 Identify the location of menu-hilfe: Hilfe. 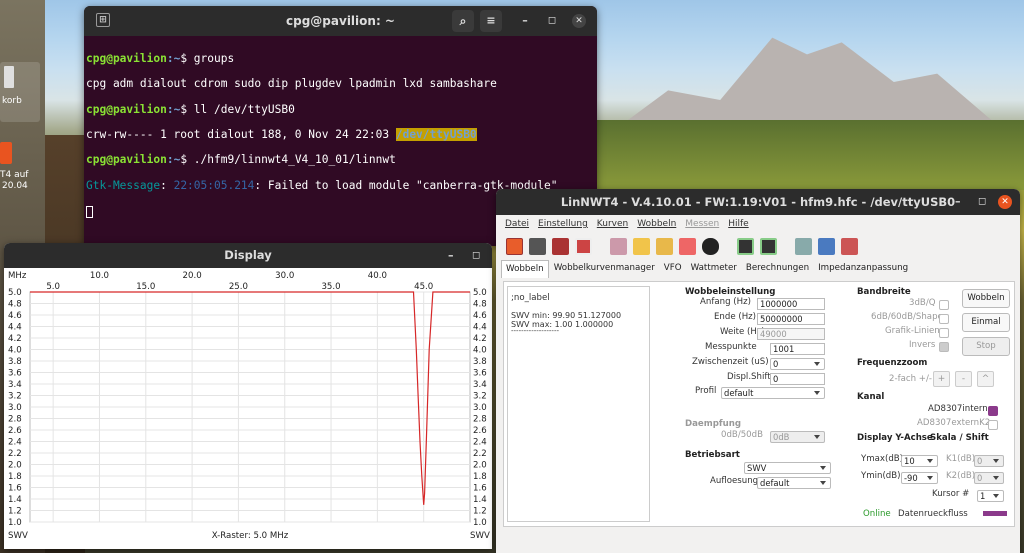
(738, 225).